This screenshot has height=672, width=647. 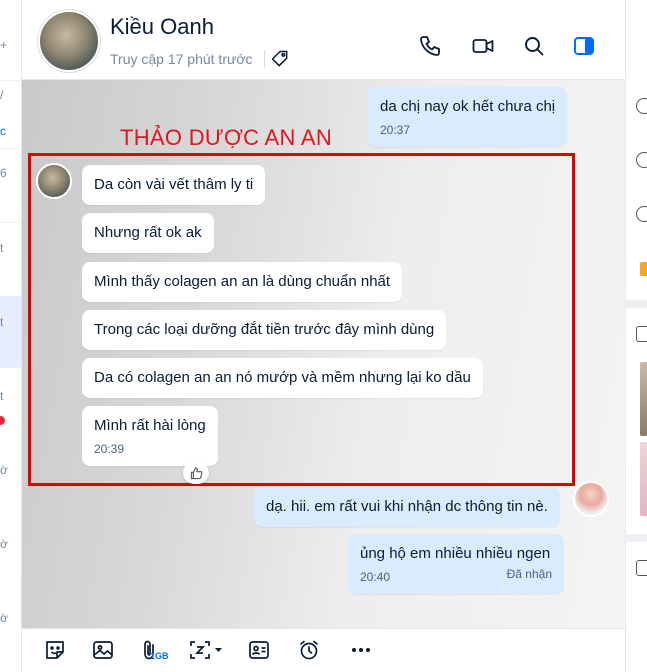 I want to click on image-icon, so click(x=103, y=650).